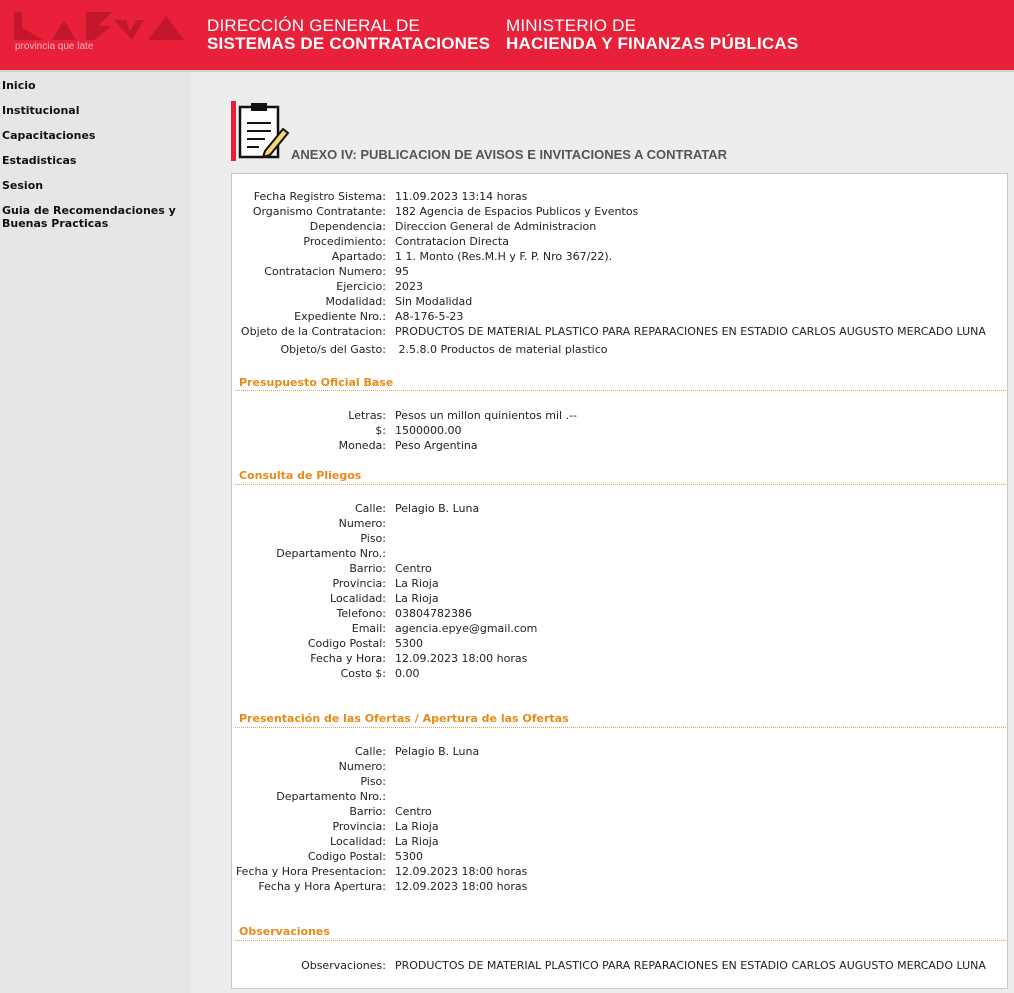  I want to click on detail-row: Procedimiento: Contratacion Directa, so click(622, 241).